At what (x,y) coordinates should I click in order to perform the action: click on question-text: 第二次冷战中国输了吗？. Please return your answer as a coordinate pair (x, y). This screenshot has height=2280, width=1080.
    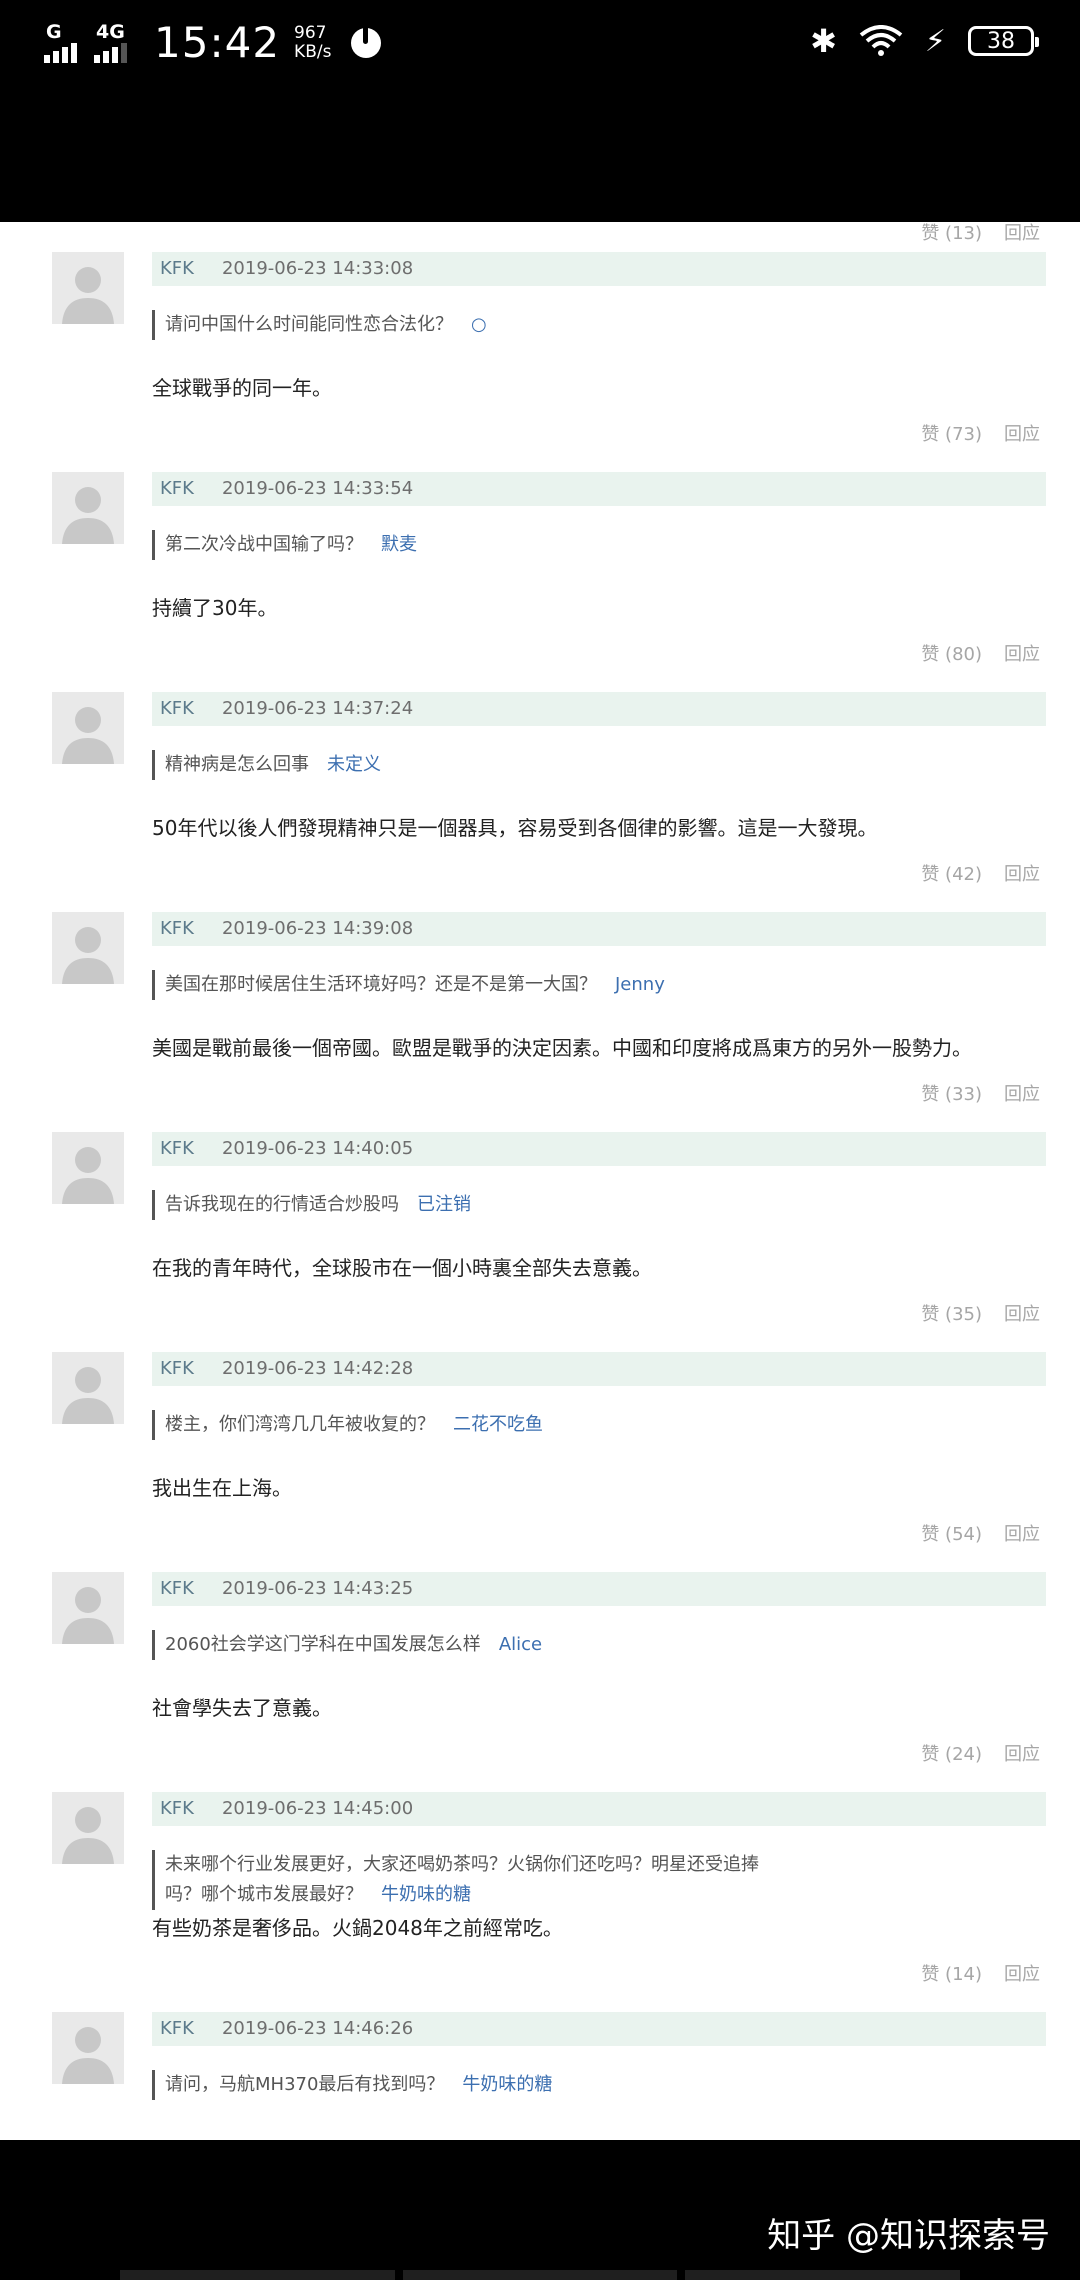
    Looking at the image, I should click on (264, 544).